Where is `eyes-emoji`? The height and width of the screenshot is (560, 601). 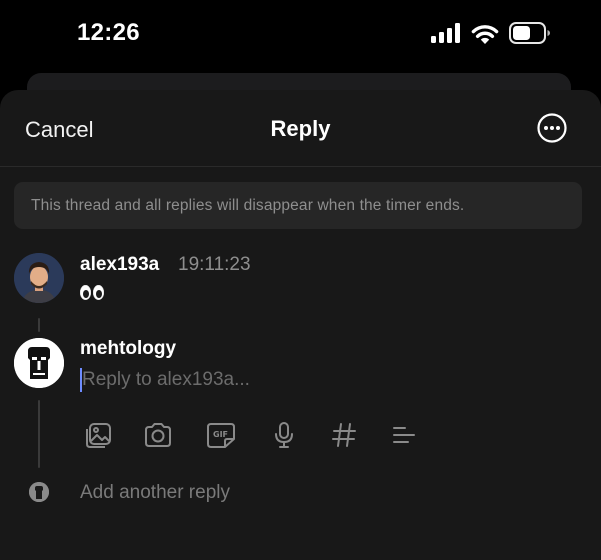 eyes-emoji is located at coordinates (92, 292).